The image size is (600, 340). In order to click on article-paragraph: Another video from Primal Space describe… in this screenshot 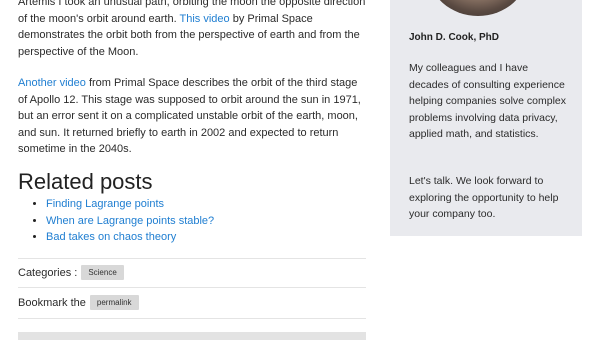, I will do `click(192, 116)`.